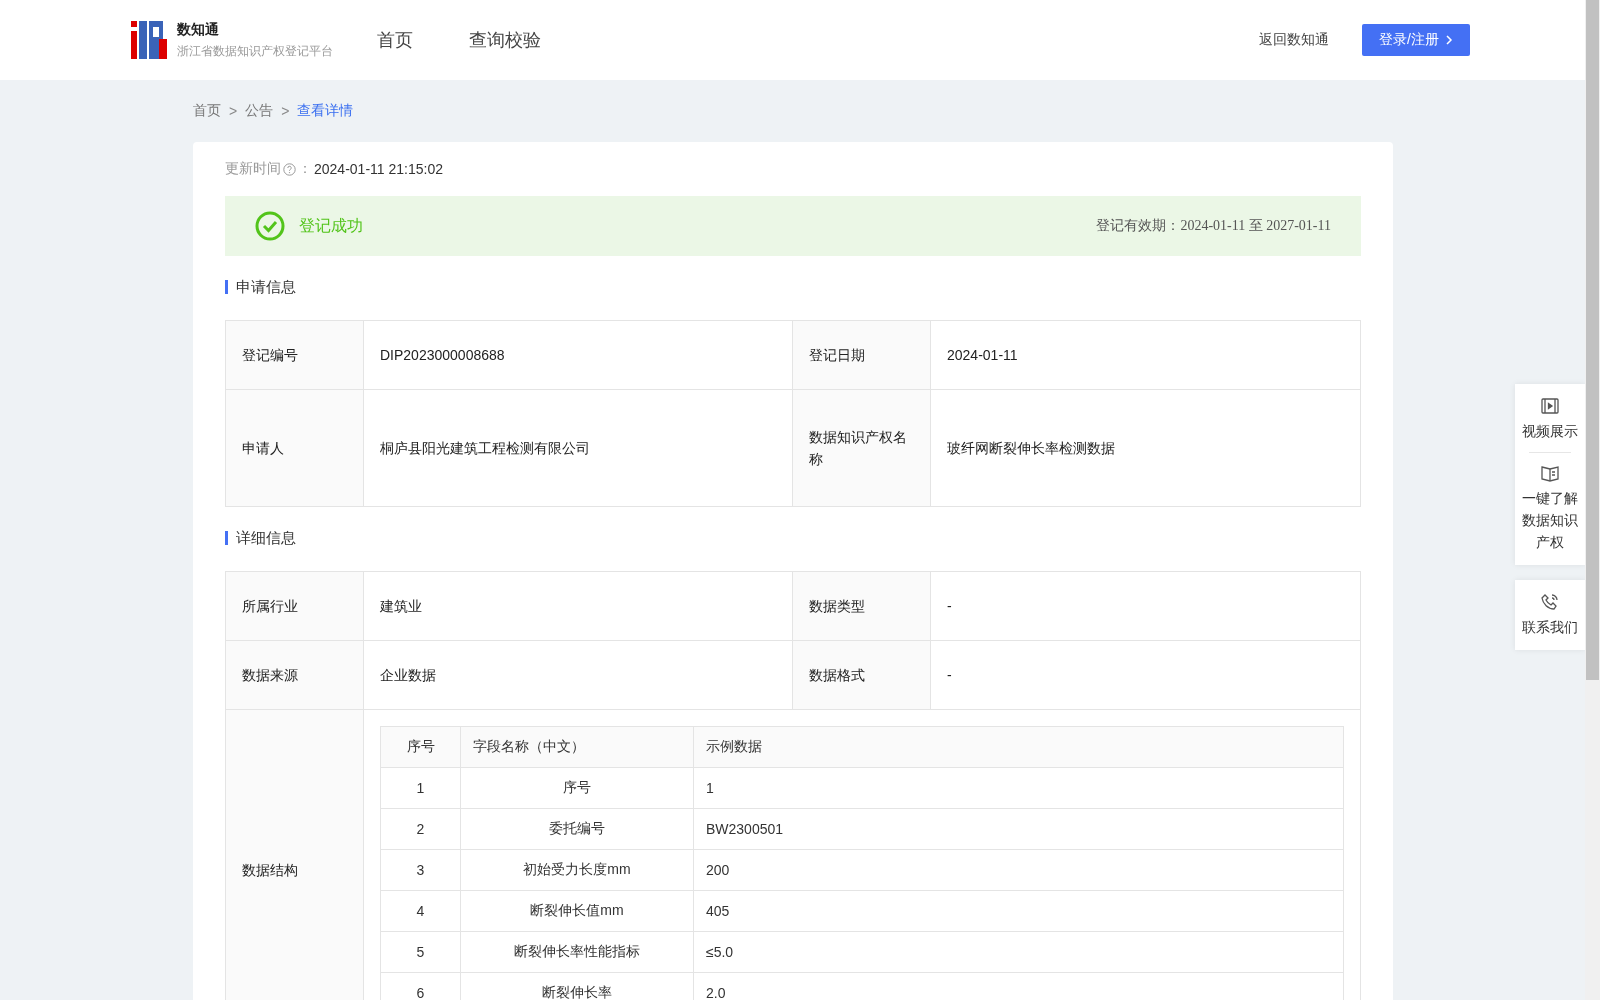  What do you see at coordinates (1146, 355) in the screenshot?
I see `field-value: 2024-01-11` at bounding box center [1146, 355].